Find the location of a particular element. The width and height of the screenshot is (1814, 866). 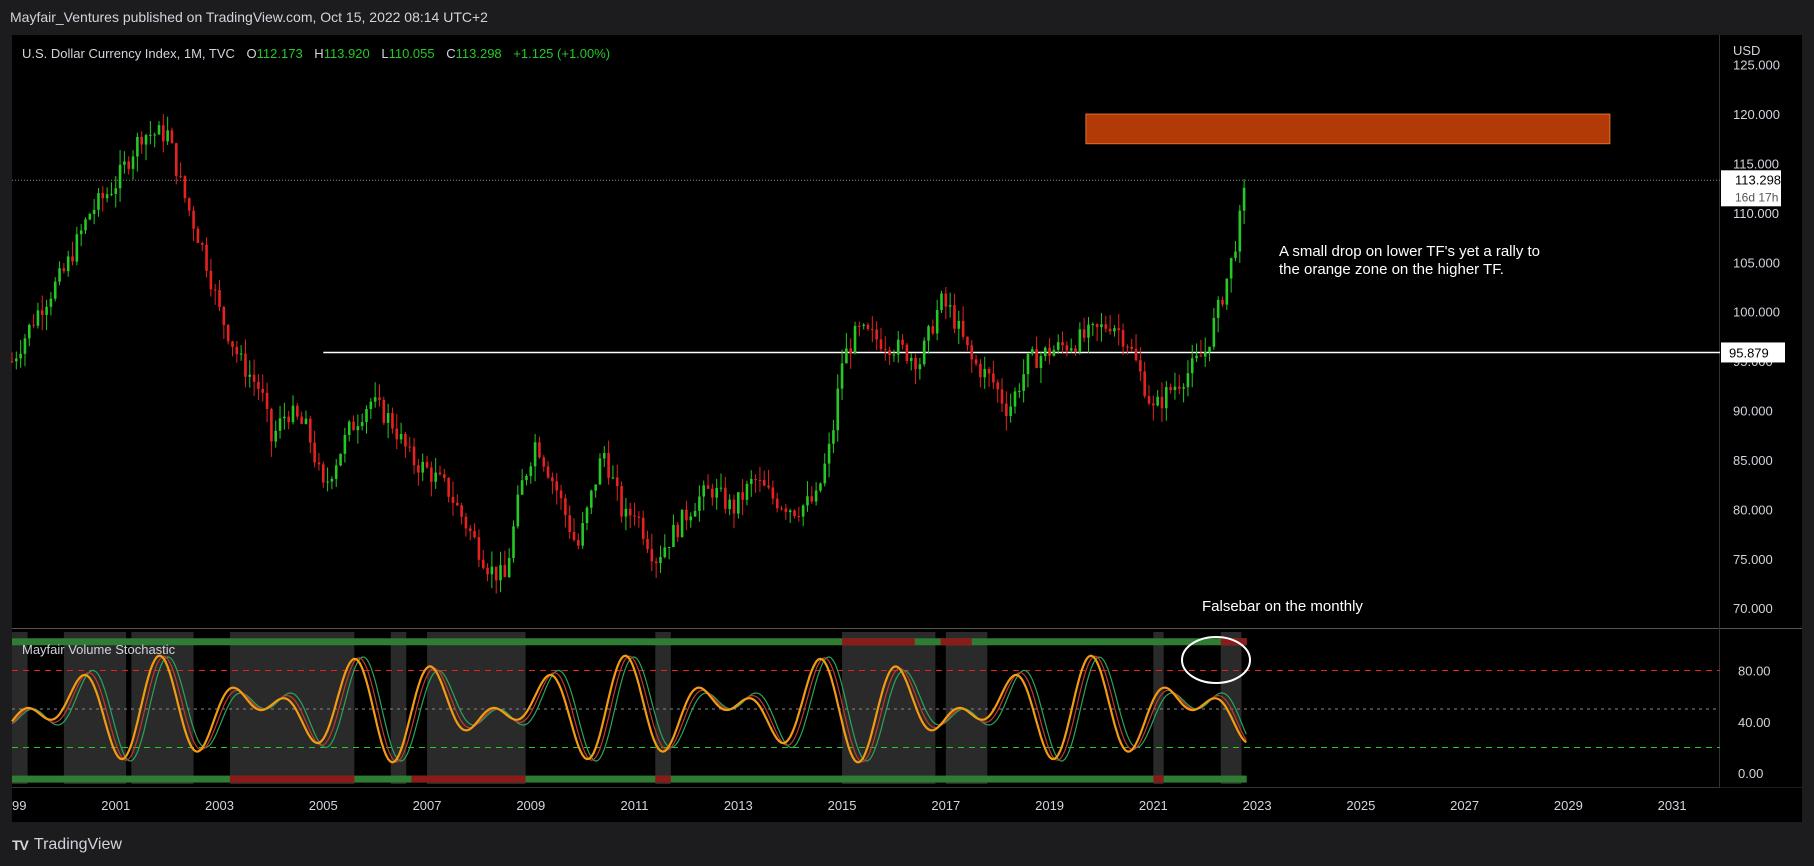

price-tick-label: 100.000 is located at coordinates (1756, 312).